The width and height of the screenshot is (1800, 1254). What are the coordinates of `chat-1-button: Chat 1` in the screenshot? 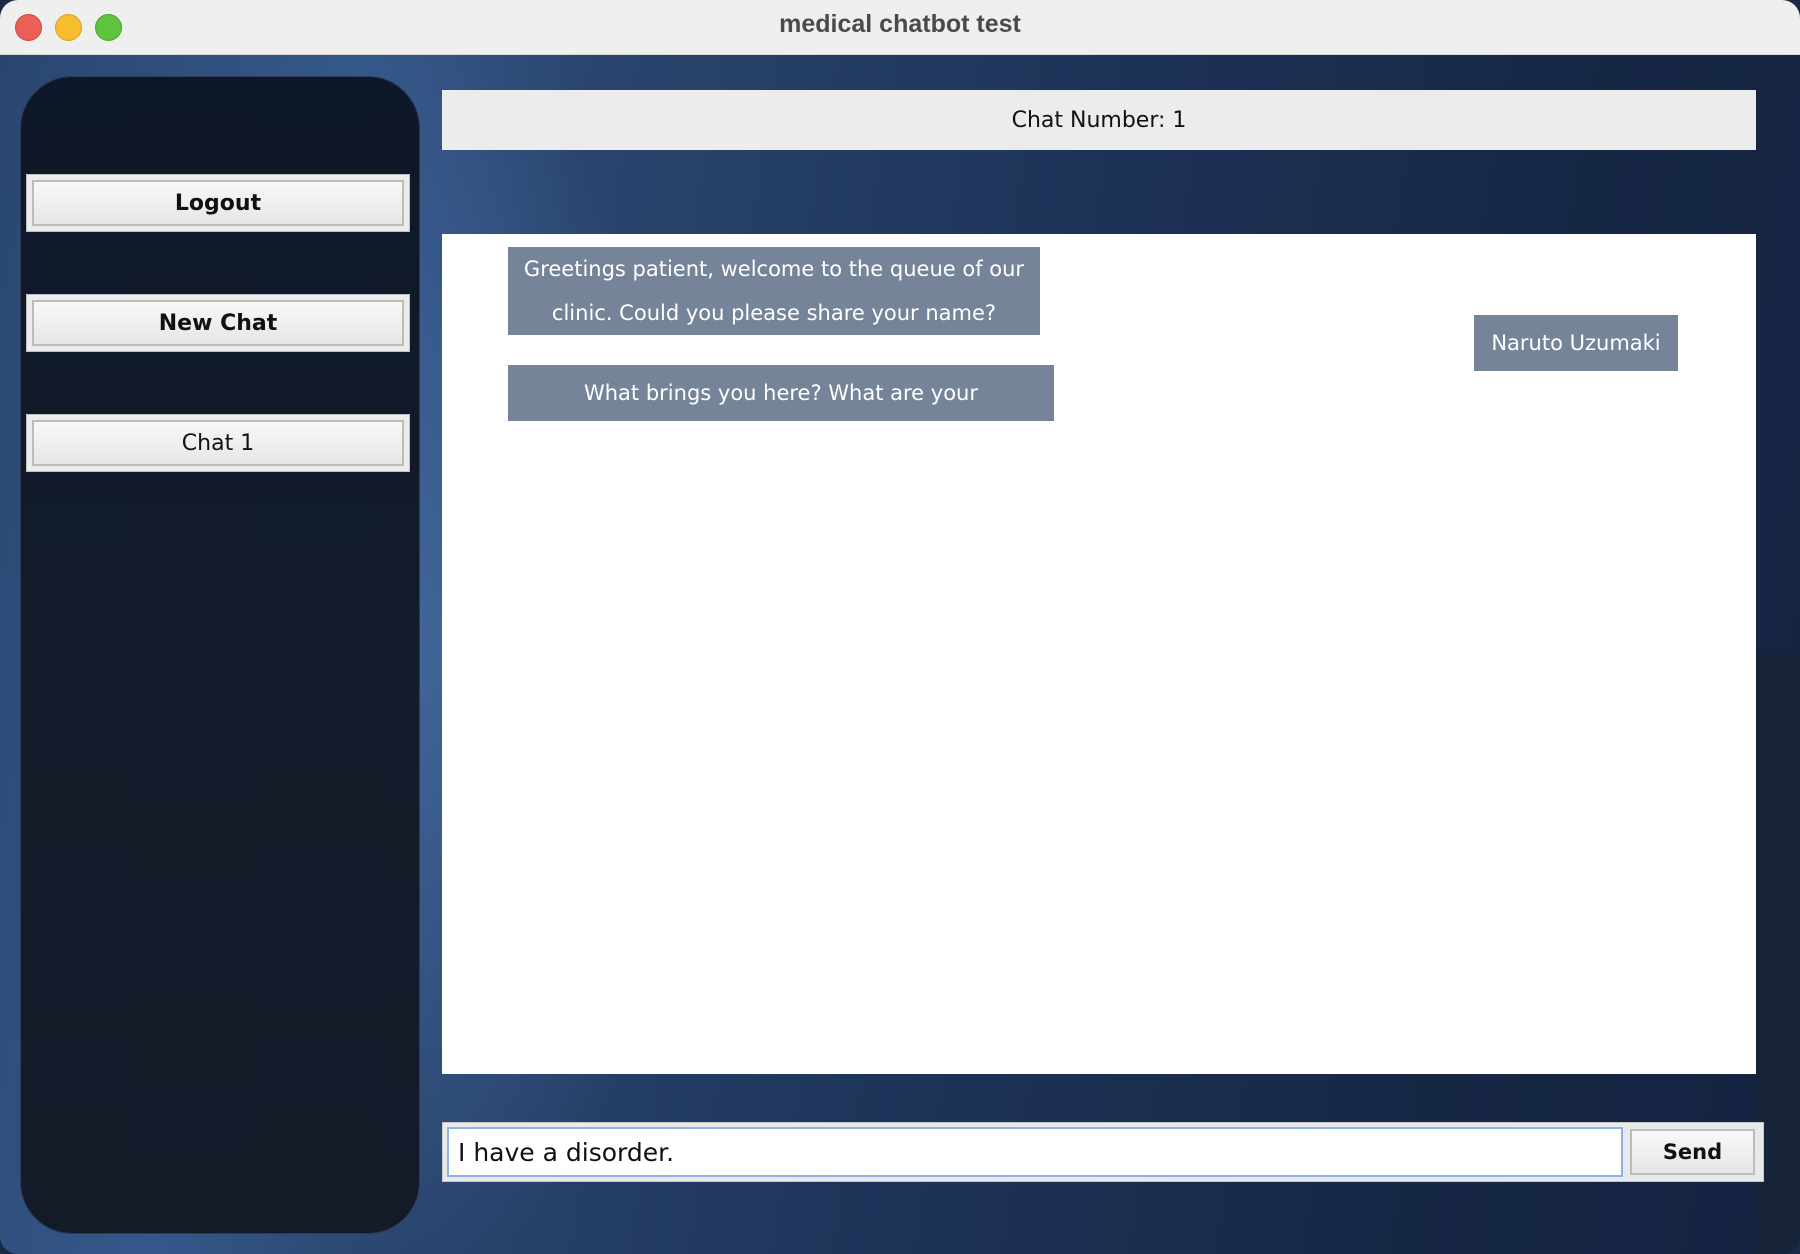 It's located at (218, 443).